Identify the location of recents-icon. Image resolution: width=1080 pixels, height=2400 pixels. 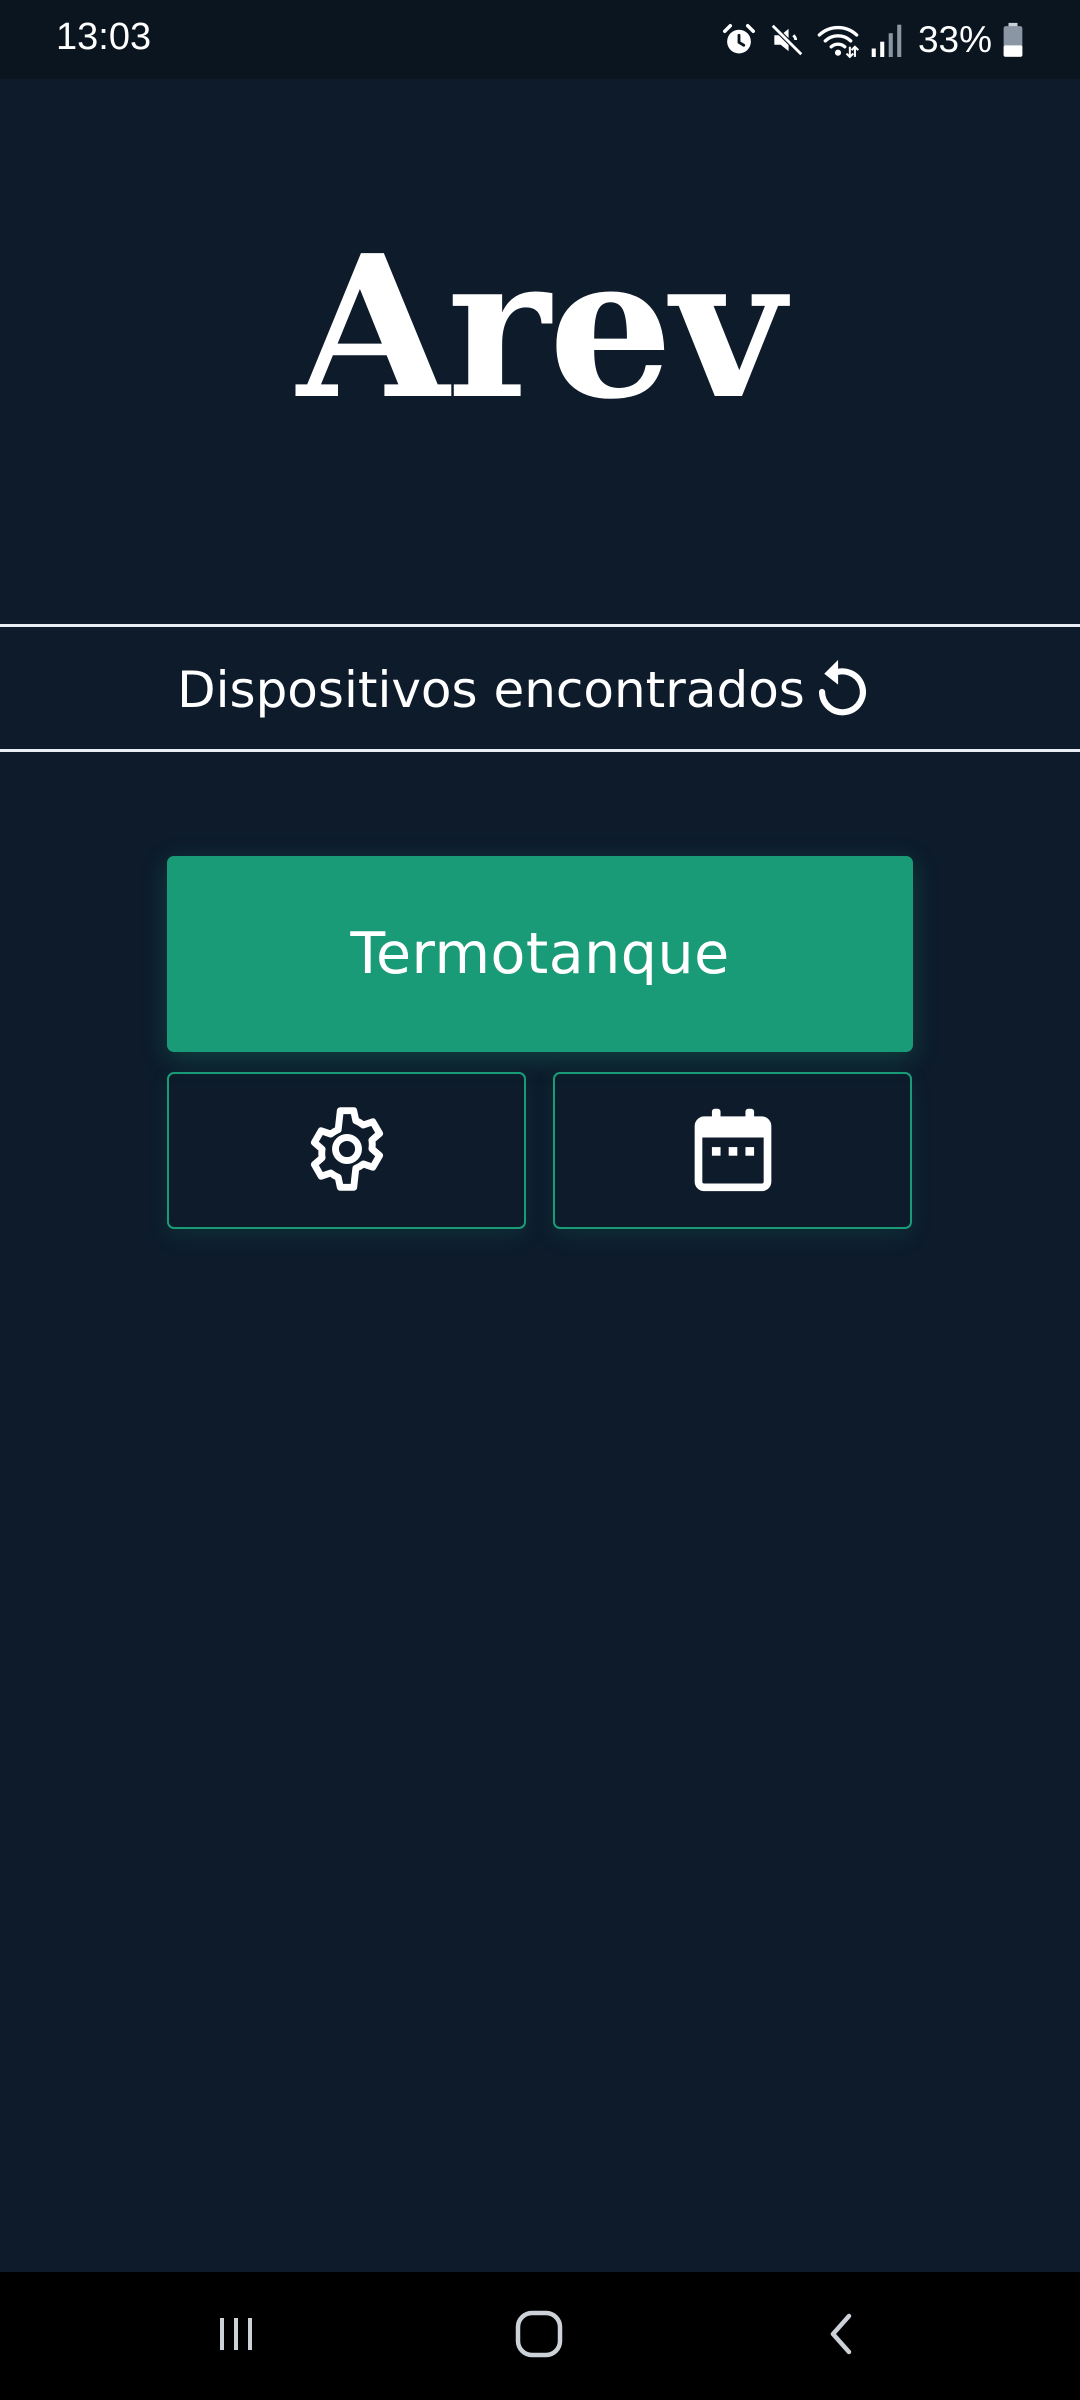
(236, 2336).